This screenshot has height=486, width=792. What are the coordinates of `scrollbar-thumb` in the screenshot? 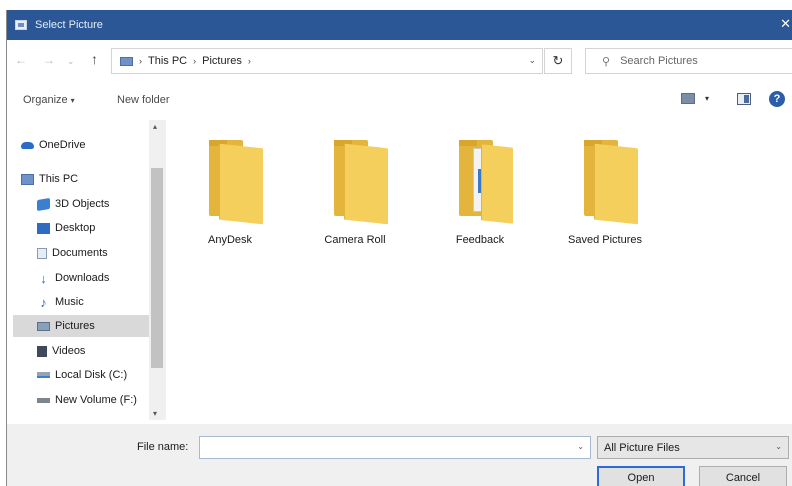 It's located at (157, 268).